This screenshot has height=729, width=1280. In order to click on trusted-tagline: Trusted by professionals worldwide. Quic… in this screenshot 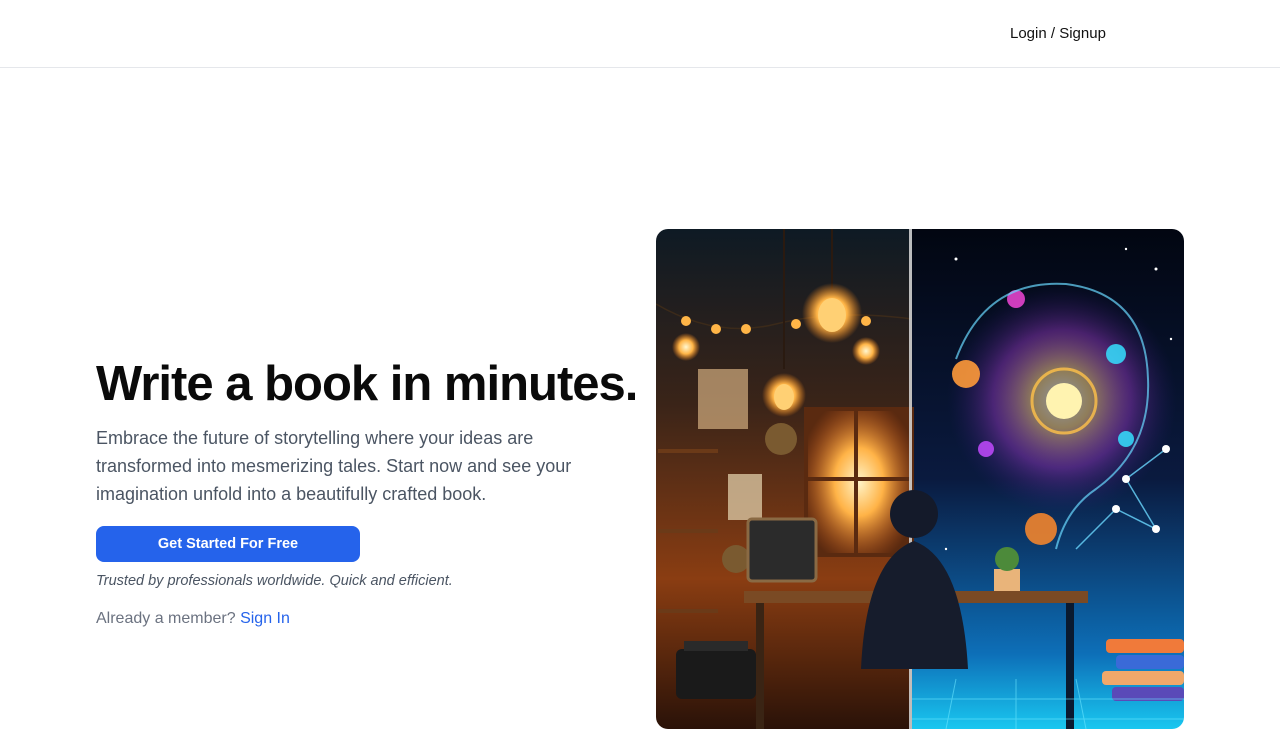, I will do `click(274, 581)`.